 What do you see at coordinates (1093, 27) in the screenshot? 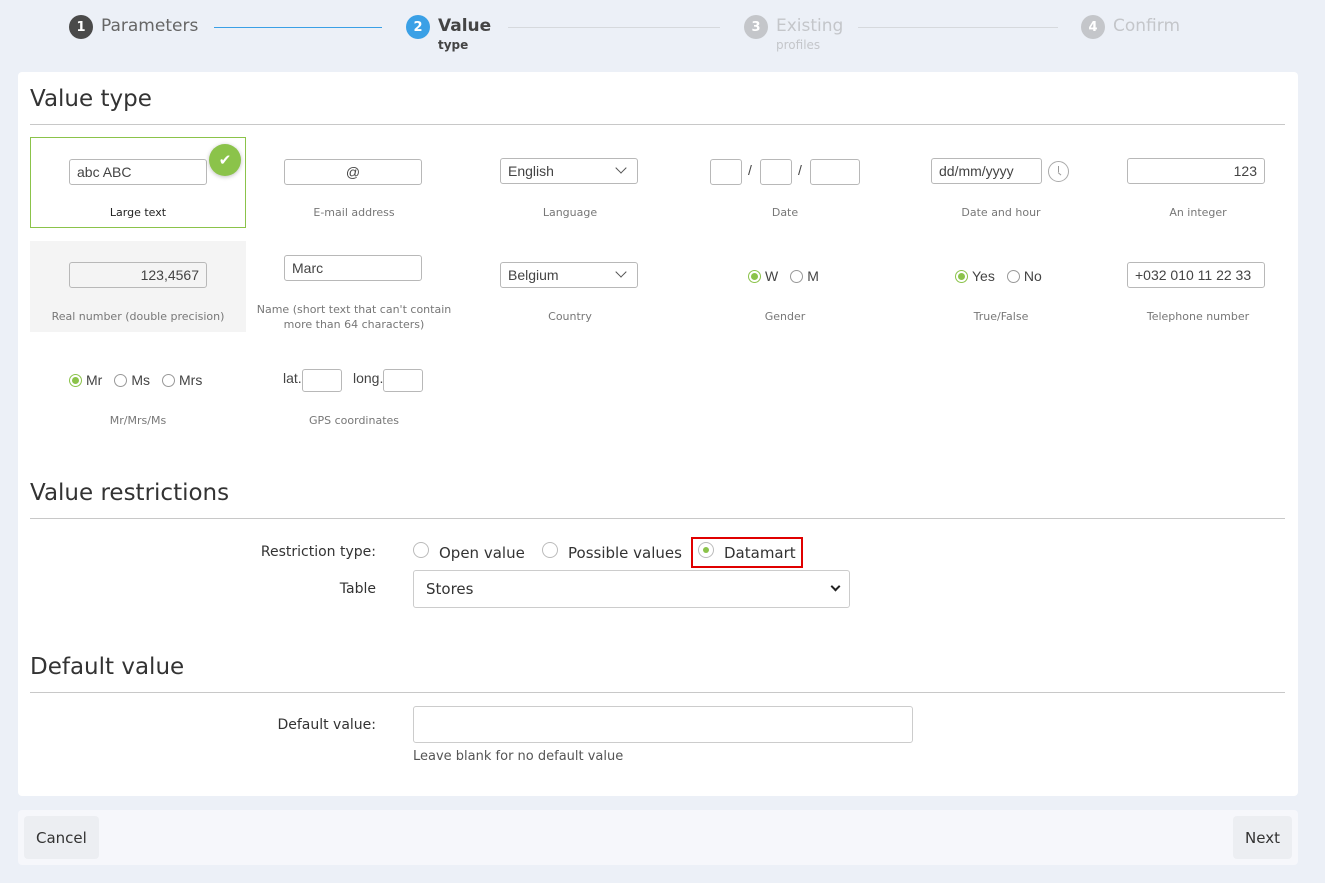
I see `step-number: 4` at bounding box center [1093, 27].